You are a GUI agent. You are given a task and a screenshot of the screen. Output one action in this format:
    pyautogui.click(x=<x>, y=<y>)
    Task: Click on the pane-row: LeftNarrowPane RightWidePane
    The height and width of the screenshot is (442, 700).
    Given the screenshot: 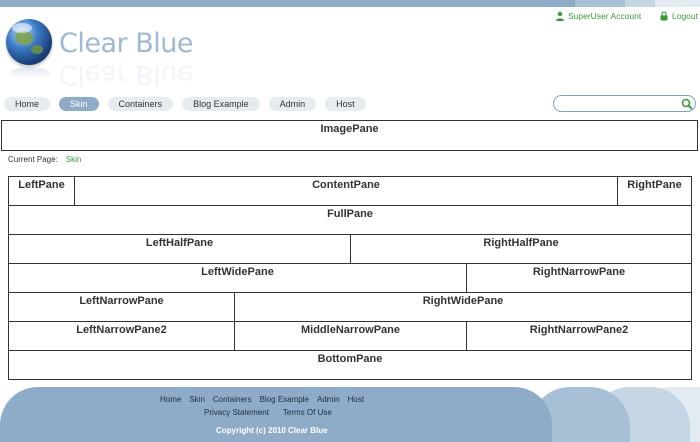 What is the action you would take?
    pyautogui.click(x=350, y=307)
    